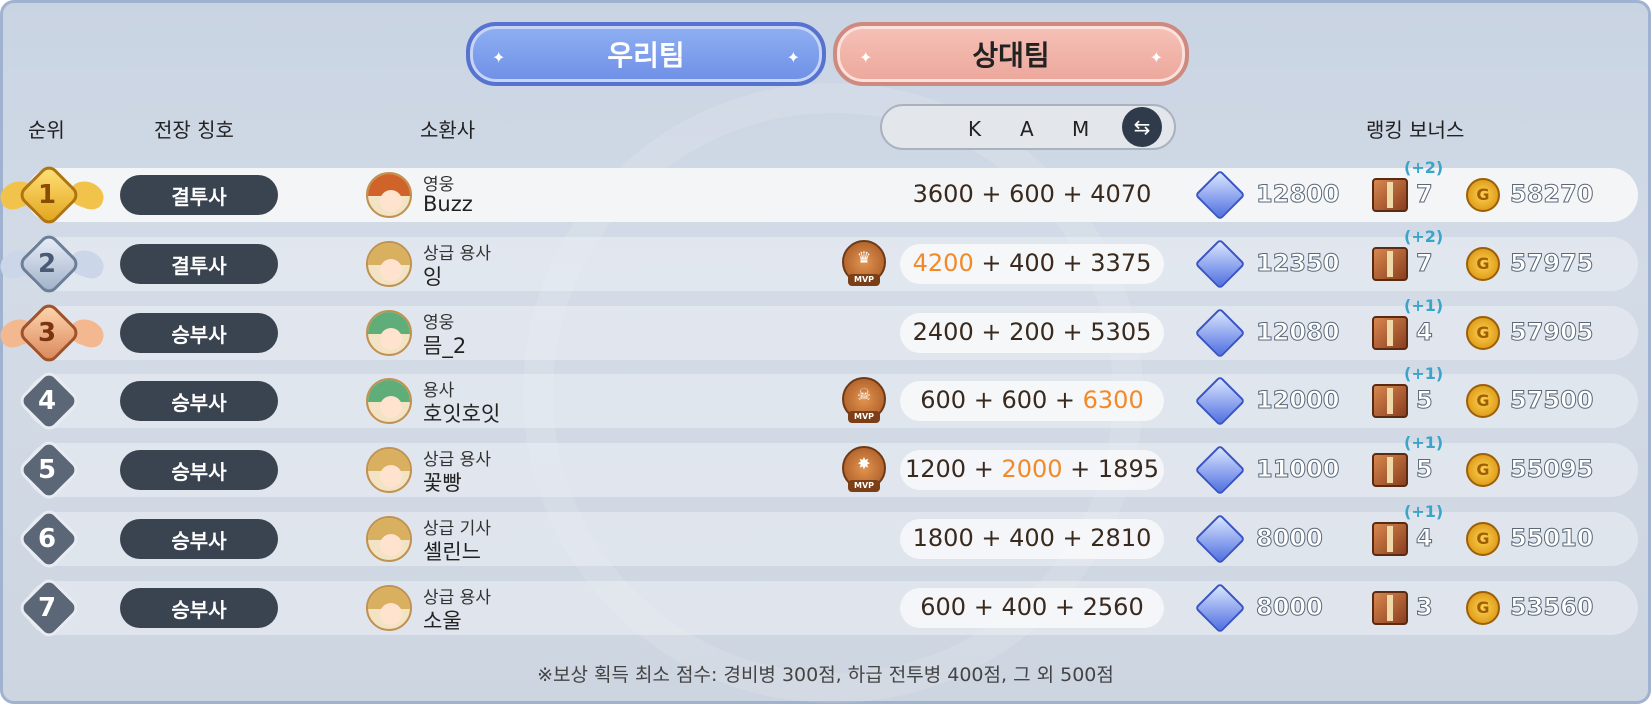 The width and height of the screenshot is (1651, 704). Describe the element at coordinates (975, 129) in the screenshot. I see `header-k: K` at that location.